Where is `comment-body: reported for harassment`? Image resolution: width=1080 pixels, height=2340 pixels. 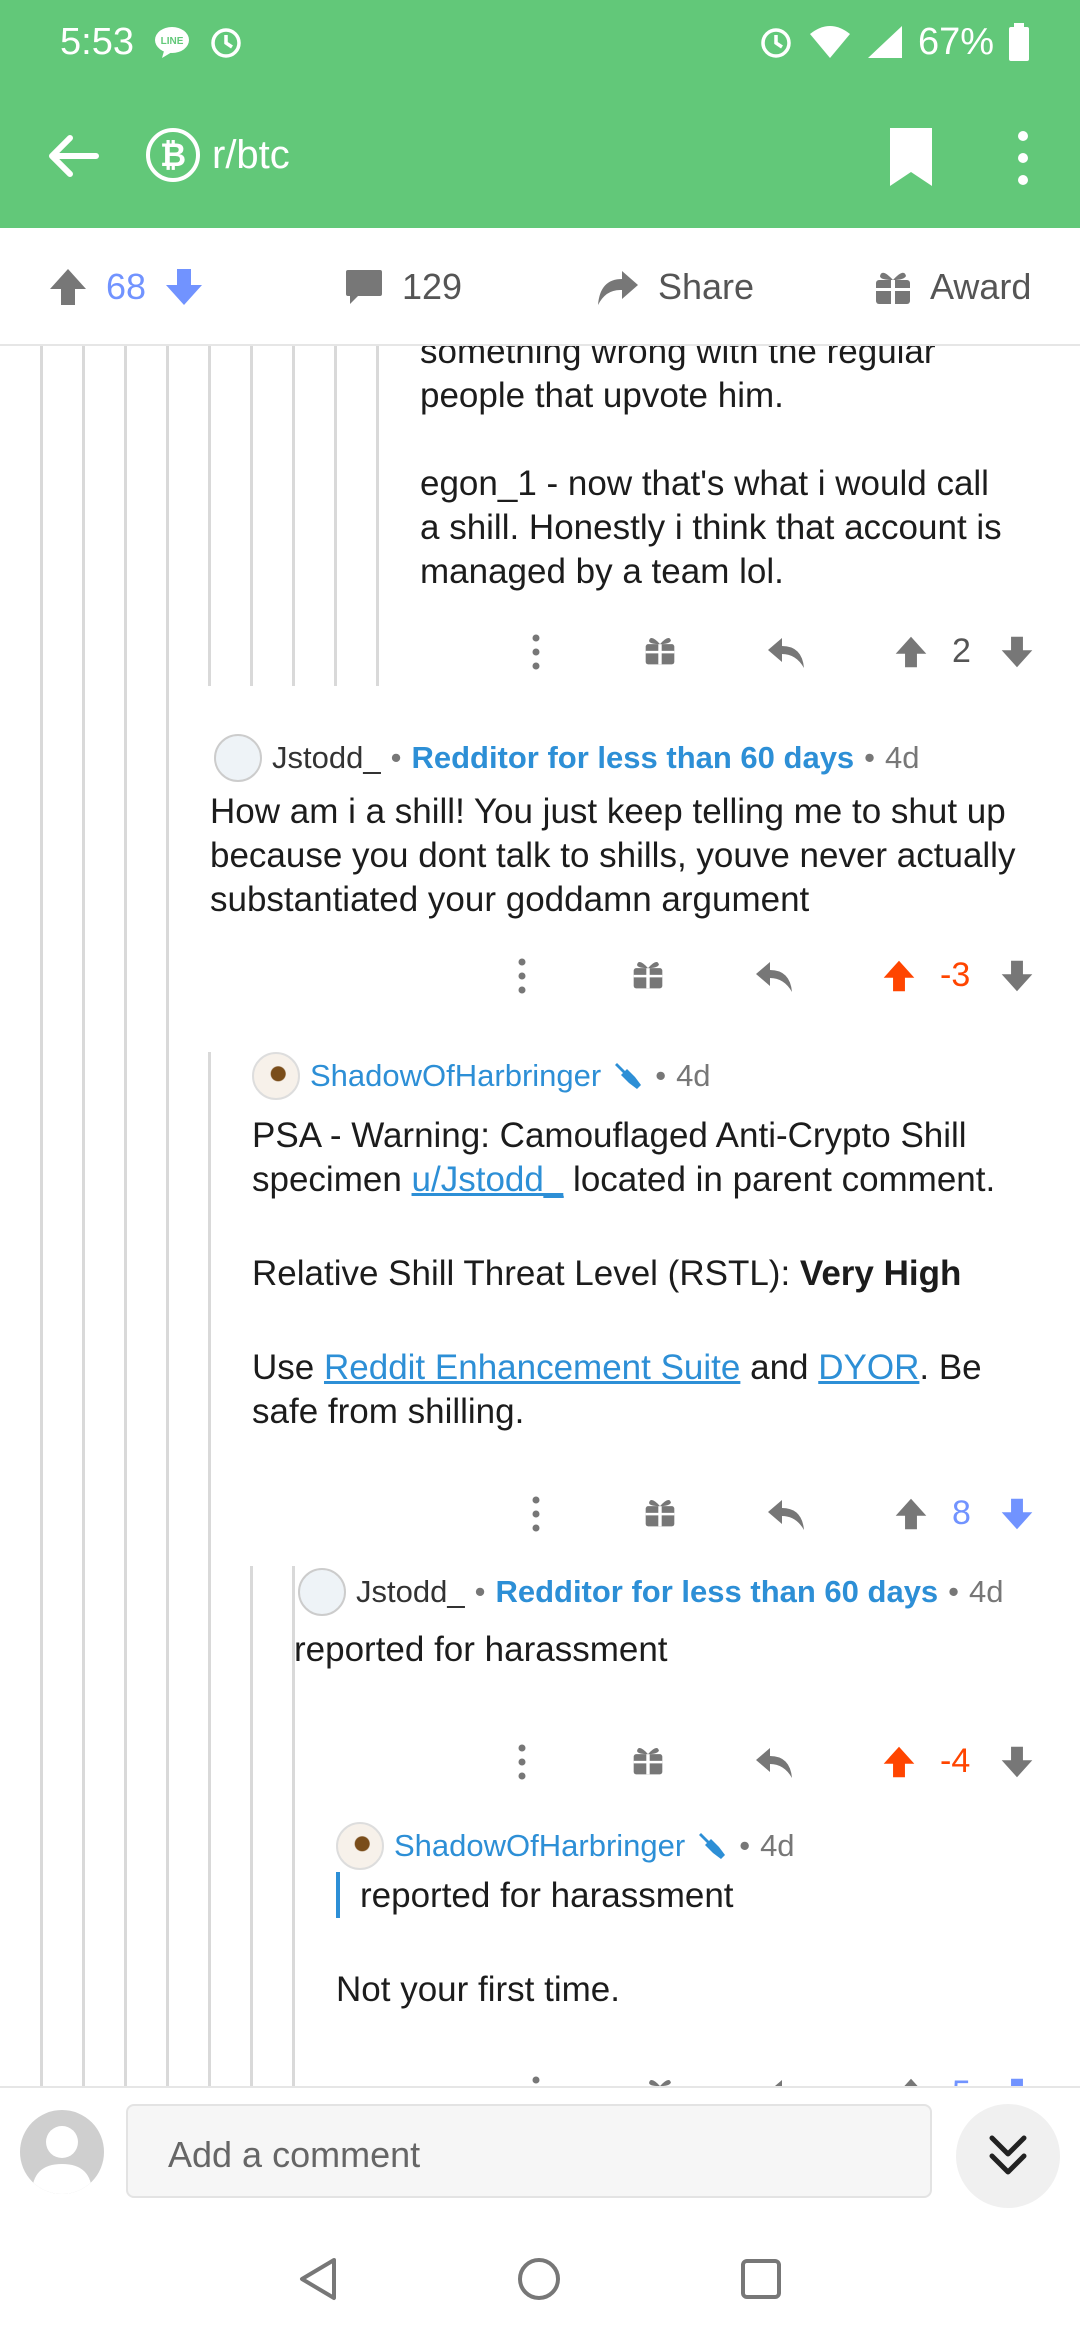
comment-body: reported for harassment is located at coordinates (481, 1649).